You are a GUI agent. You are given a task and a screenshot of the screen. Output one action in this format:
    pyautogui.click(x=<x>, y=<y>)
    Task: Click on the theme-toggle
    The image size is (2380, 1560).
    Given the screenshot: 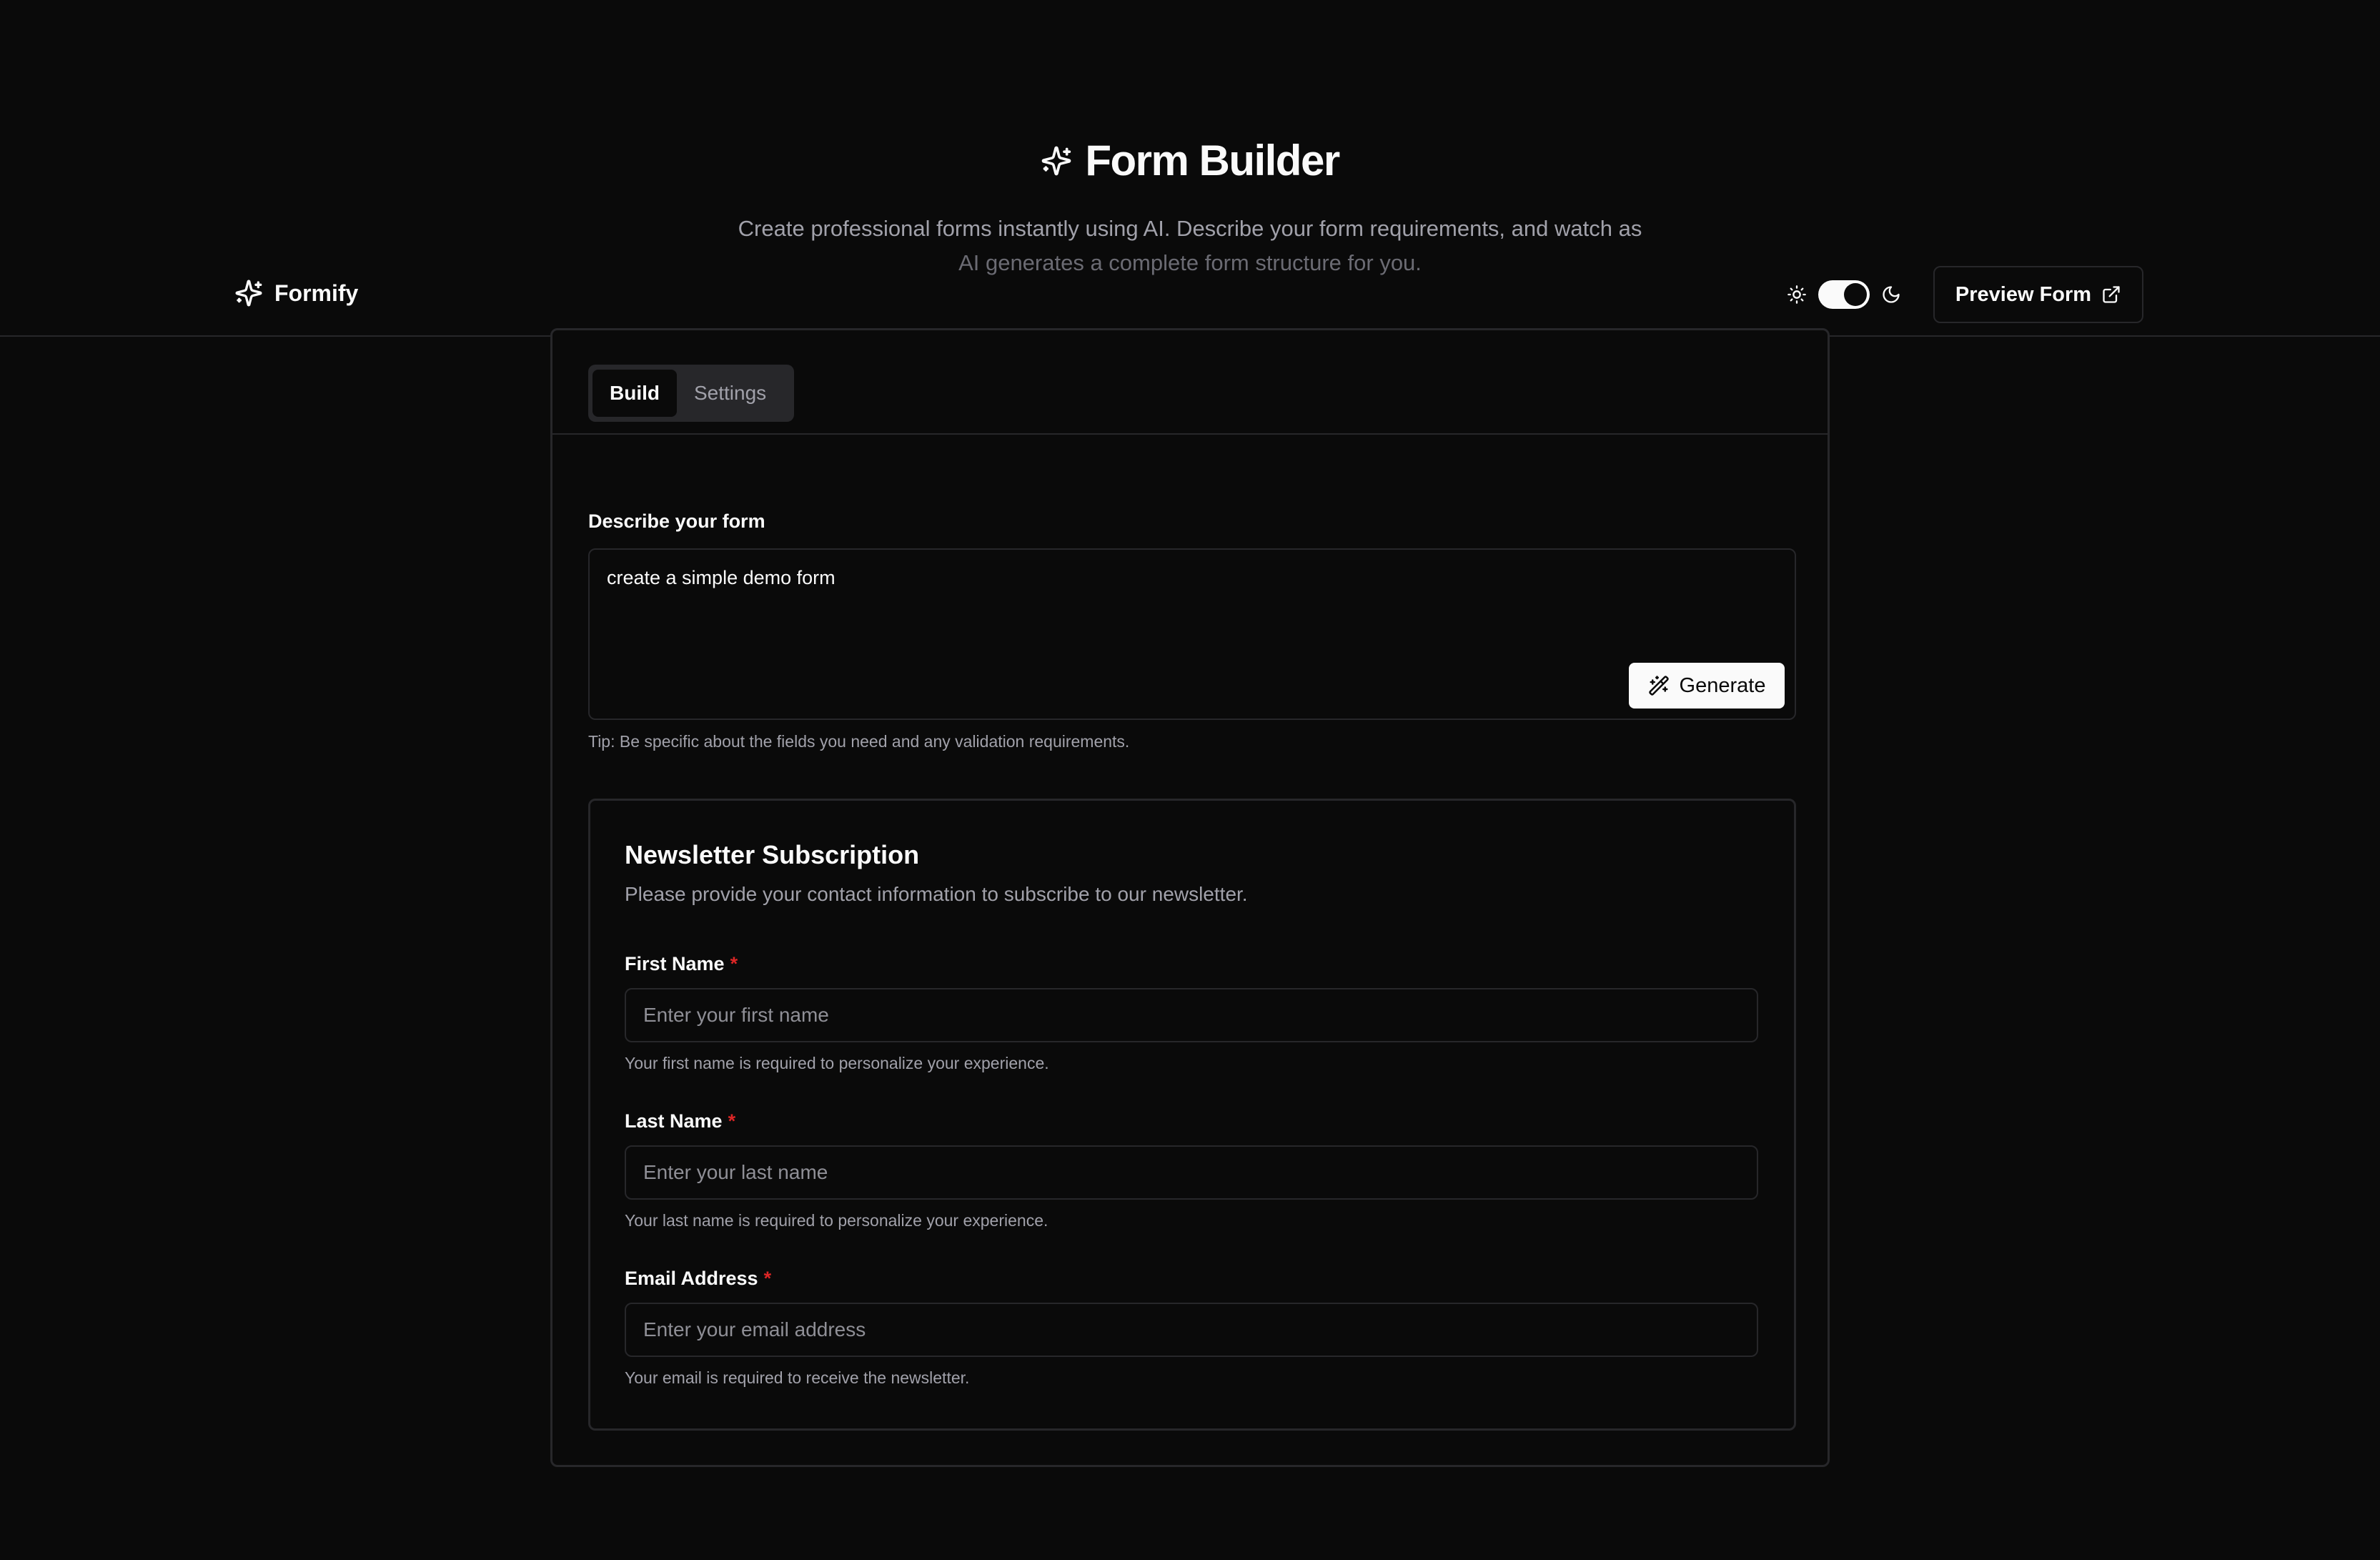 What is the action you would take?
    pyautogui.click(x=1844, y=294)
    